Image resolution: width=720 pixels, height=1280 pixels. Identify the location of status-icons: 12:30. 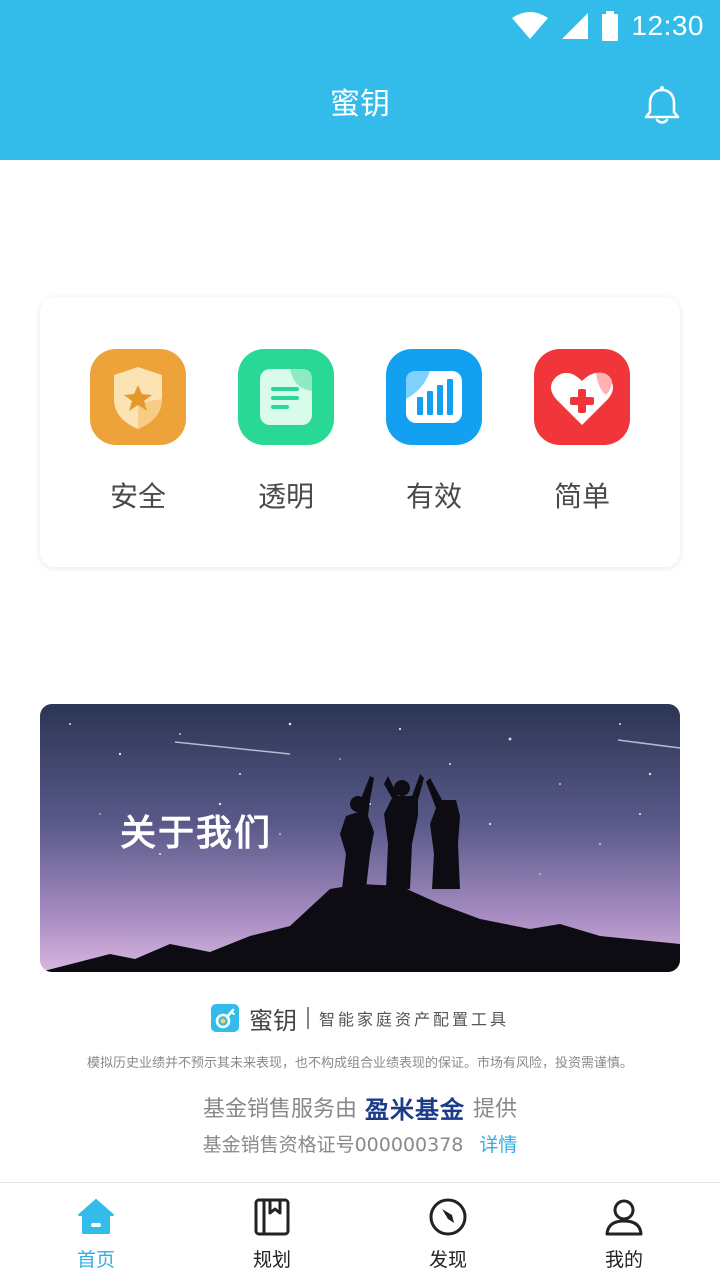
(607, 26).